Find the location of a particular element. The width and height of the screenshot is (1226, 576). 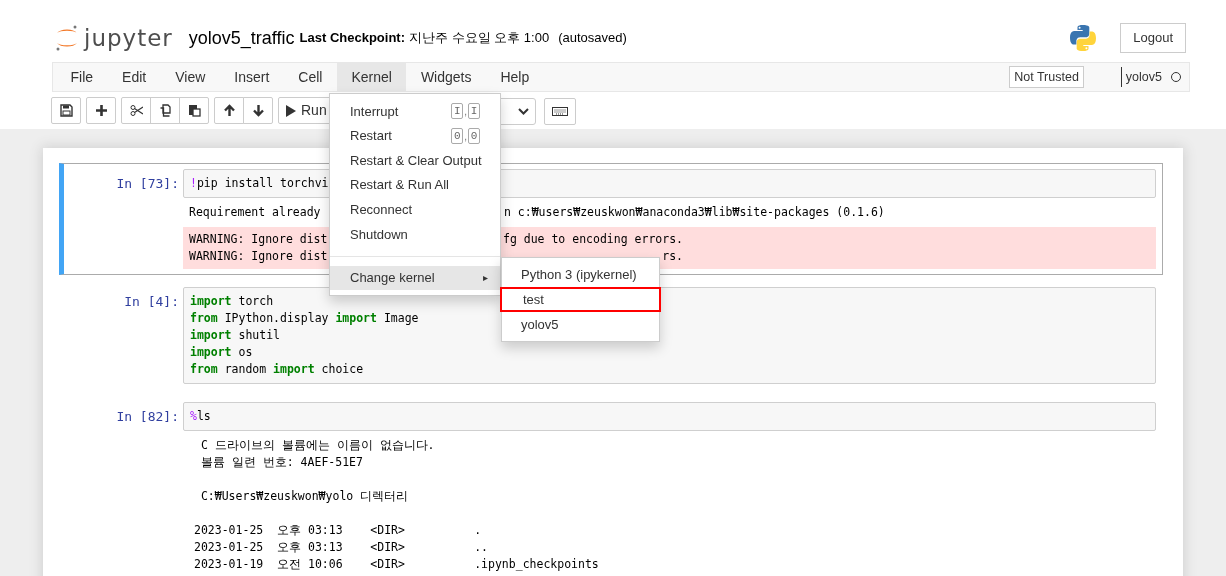

output-text: 2023-01-25 오후 03:13 <DIR> . is located at coordinates (338, 530).